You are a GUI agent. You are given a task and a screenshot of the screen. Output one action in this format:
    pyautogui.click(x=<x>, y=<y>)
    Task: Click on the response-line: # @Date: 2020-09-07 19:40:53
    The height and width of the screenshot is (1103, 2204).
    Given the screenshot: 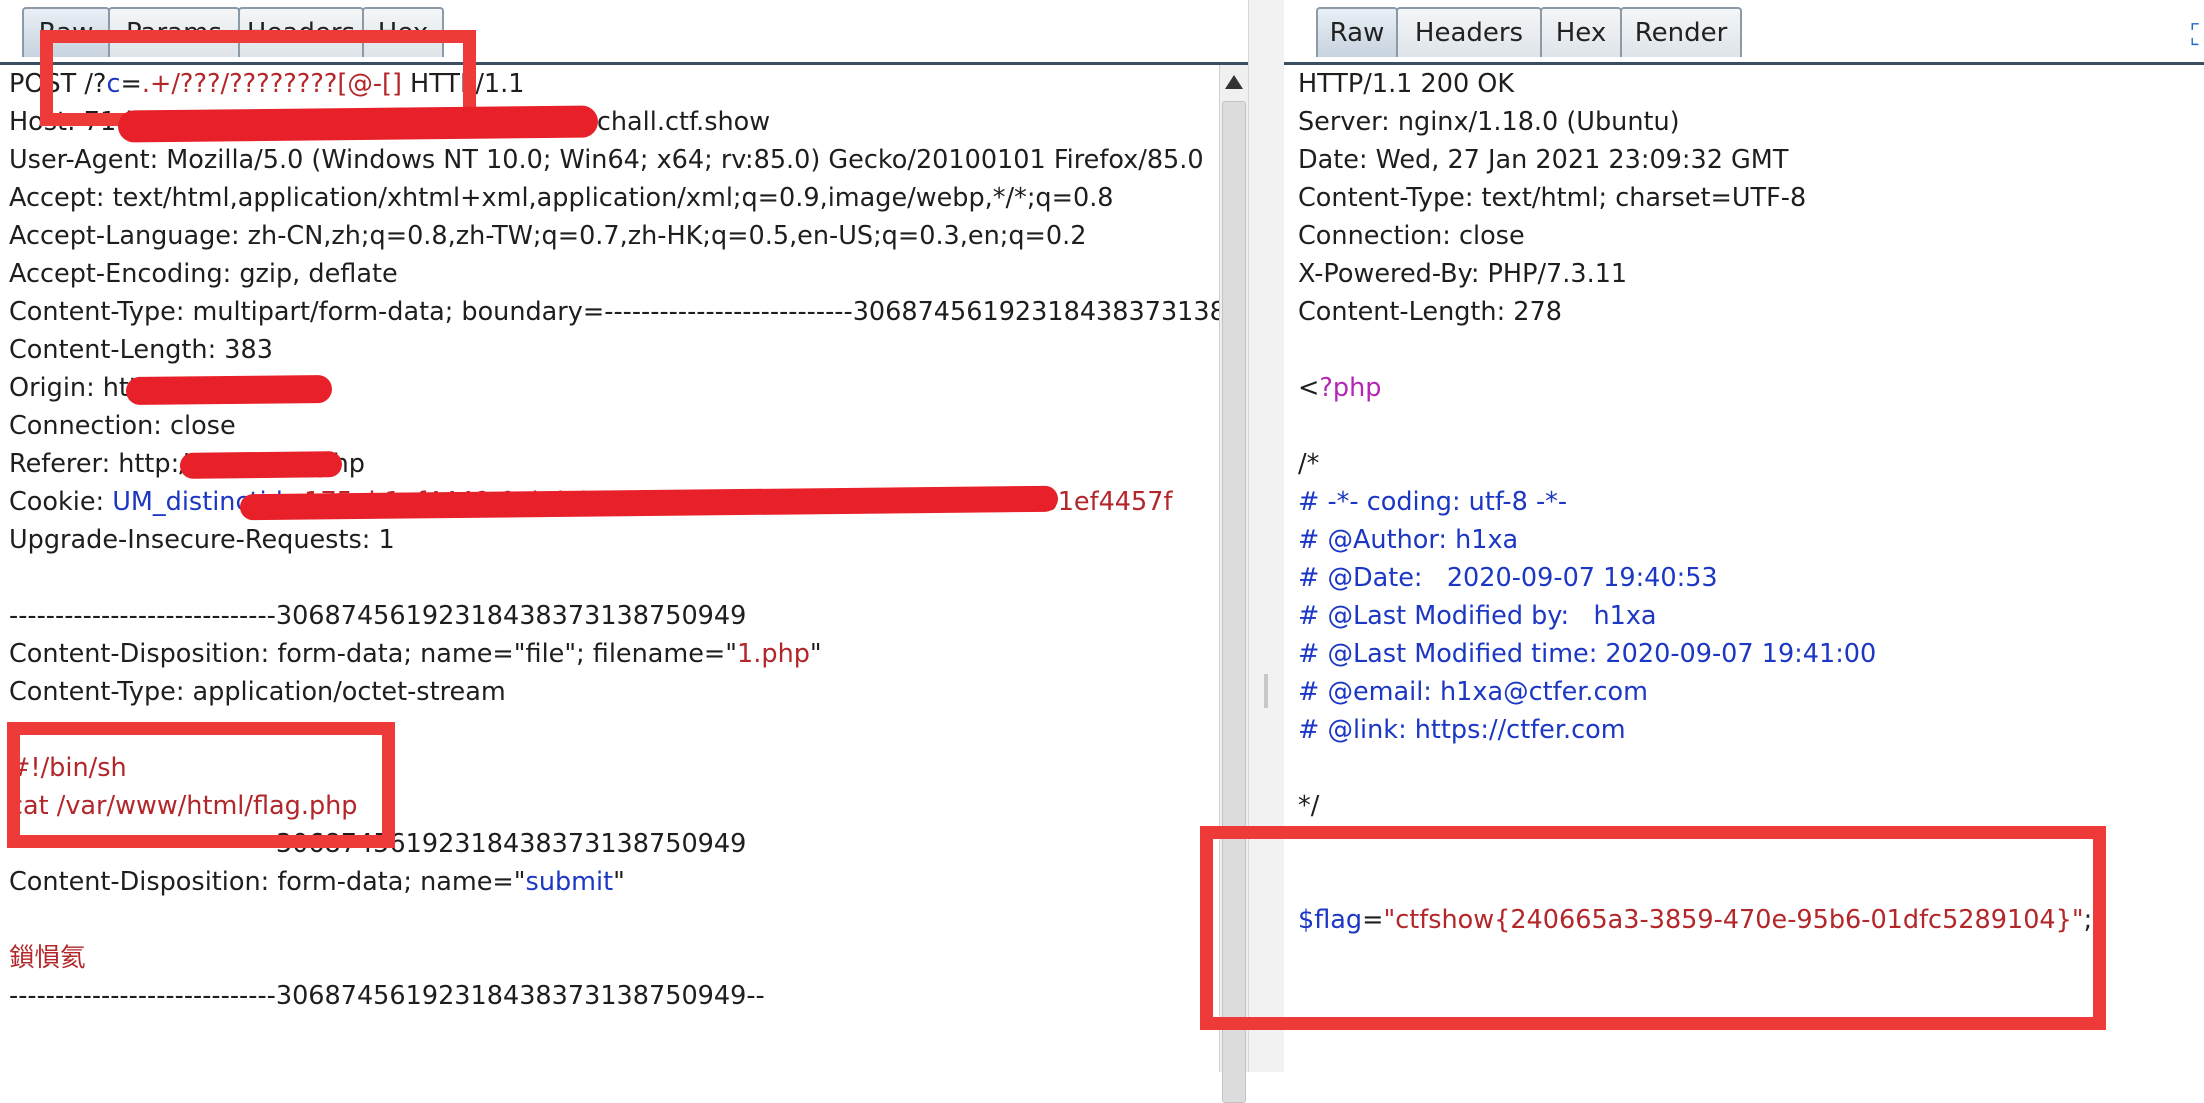 What is the action you would take?
    pyautogui.click(x=1751, y=578)
    